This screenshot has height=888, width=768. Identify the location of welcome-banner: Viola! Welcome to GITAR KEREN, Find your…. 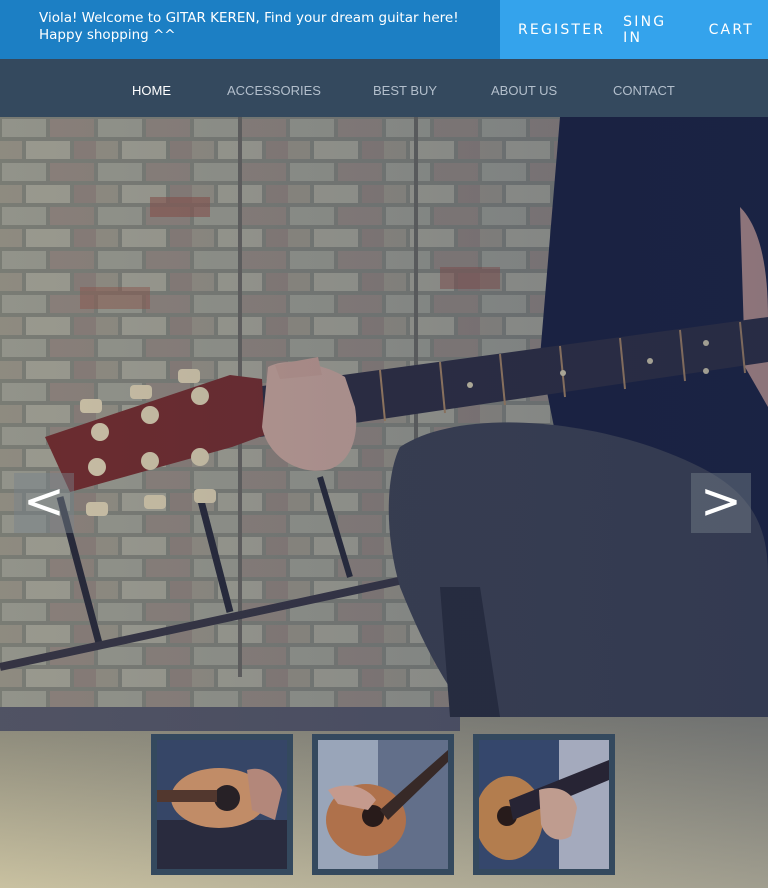
(250, 29).